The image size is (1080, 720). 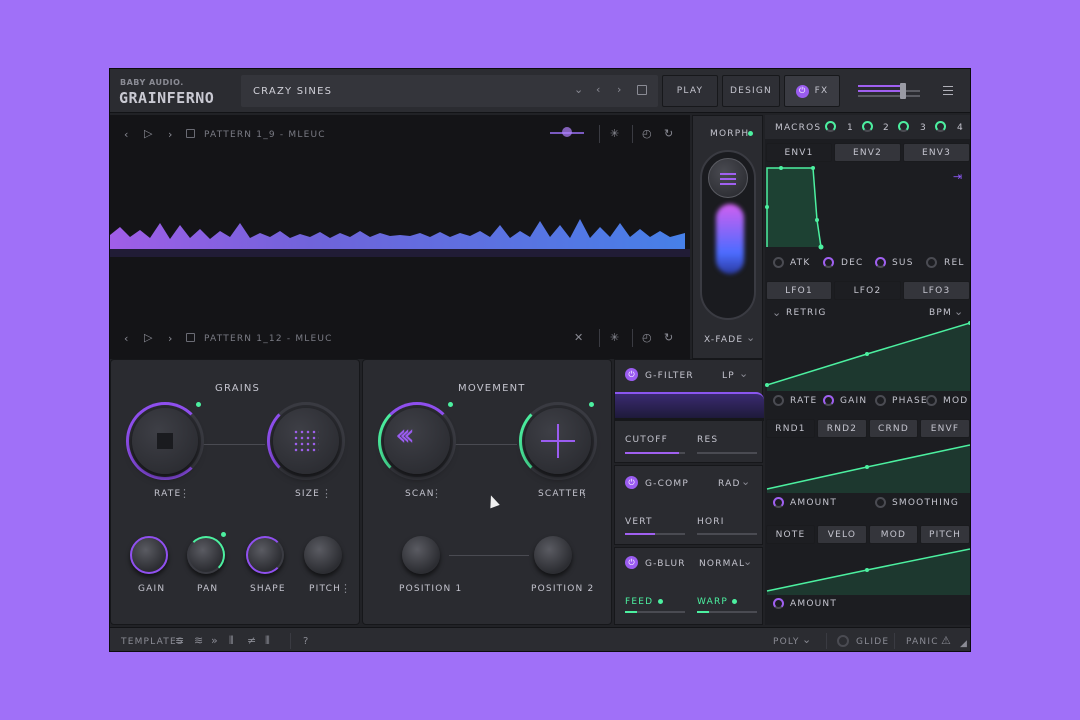 What do you see at coordinates (790, 534) in the screenshot?
I see `tab-note: NOTE` at bounding box center [790, 534].